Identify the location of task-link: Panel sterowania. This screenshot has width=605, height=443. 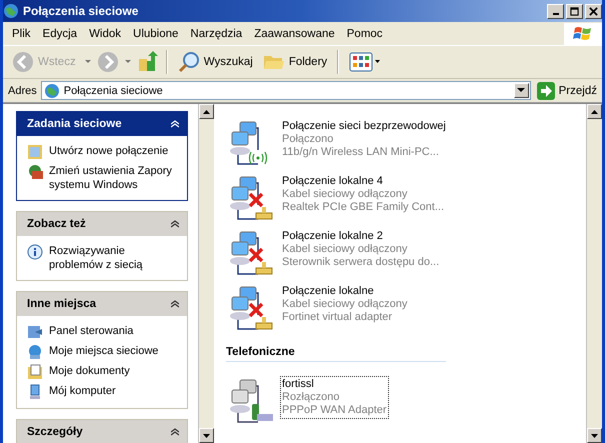
(91, 331).